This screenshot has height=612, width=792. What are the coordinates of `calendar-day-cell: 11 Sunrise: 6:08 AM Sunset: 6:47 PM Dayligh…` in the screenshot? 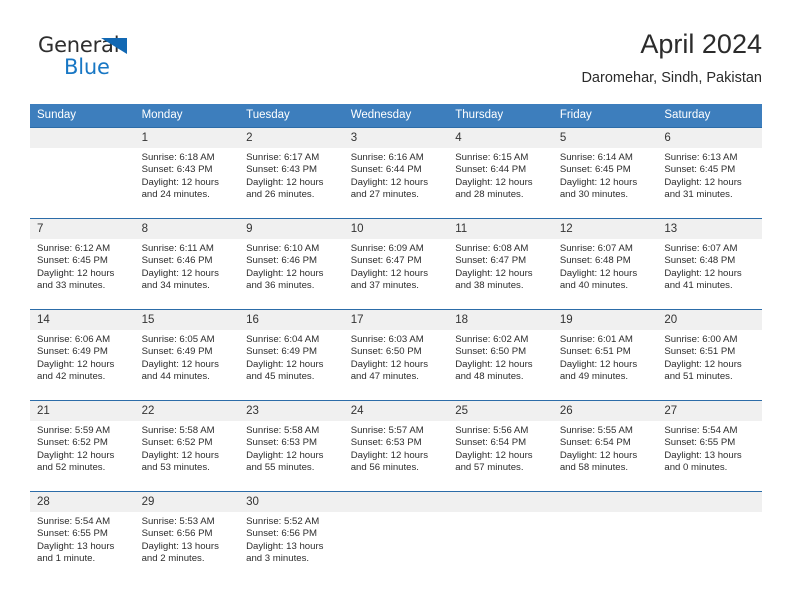 It's located at (500, 264).